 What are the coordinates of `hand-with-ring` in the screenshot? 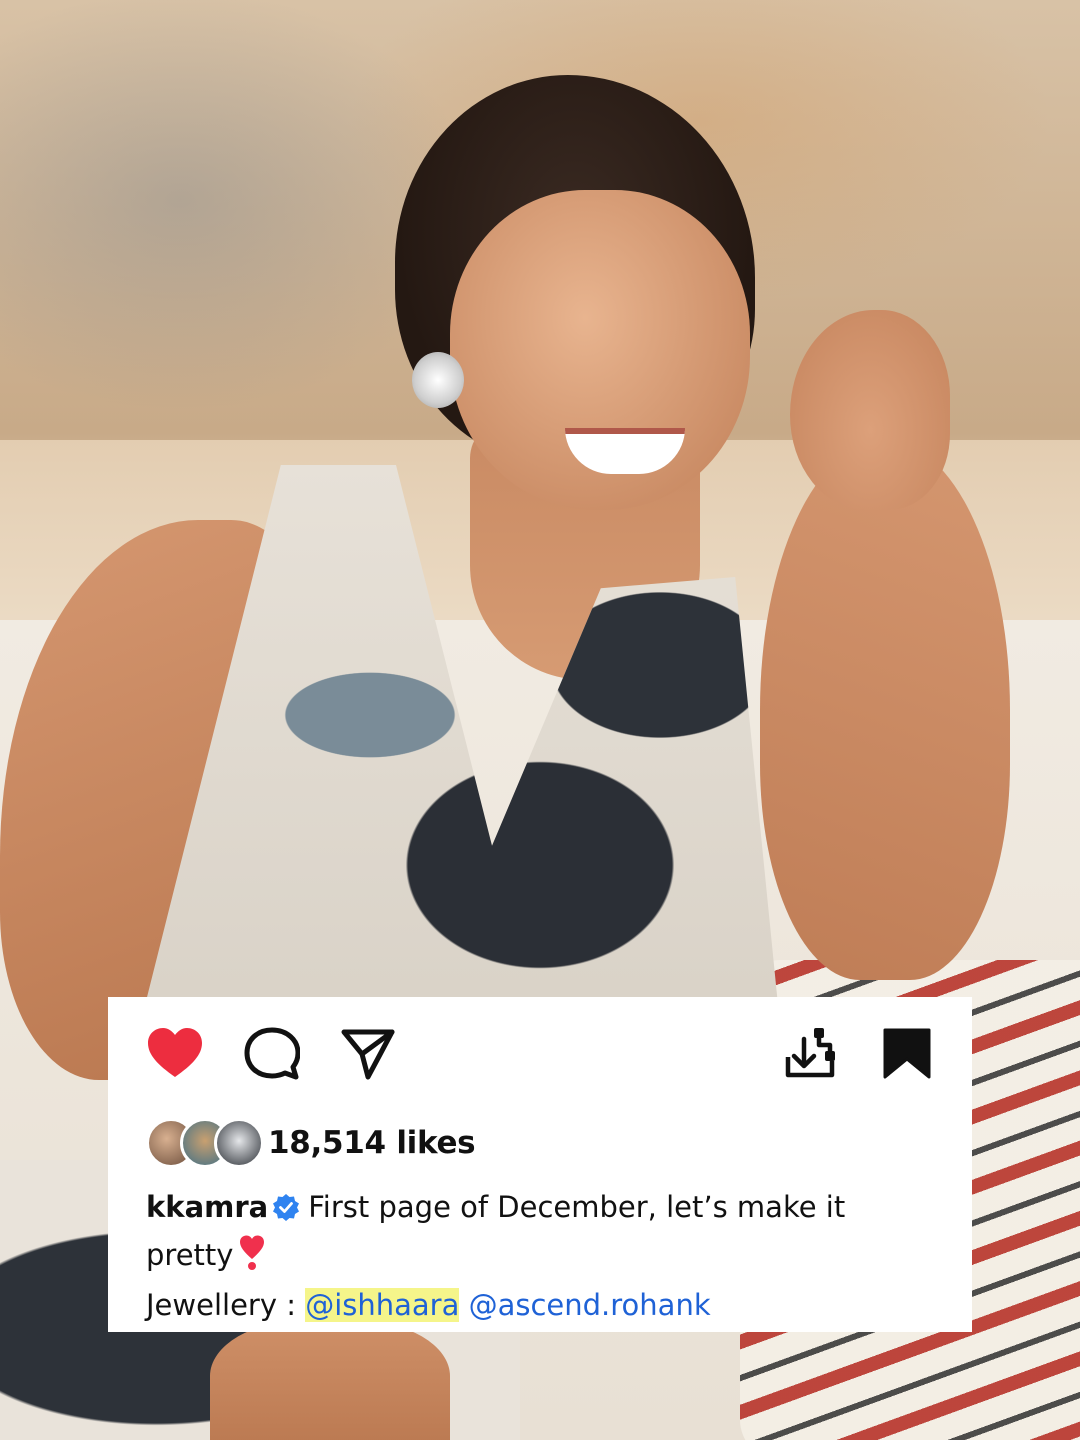 It's located at (330, 1380).